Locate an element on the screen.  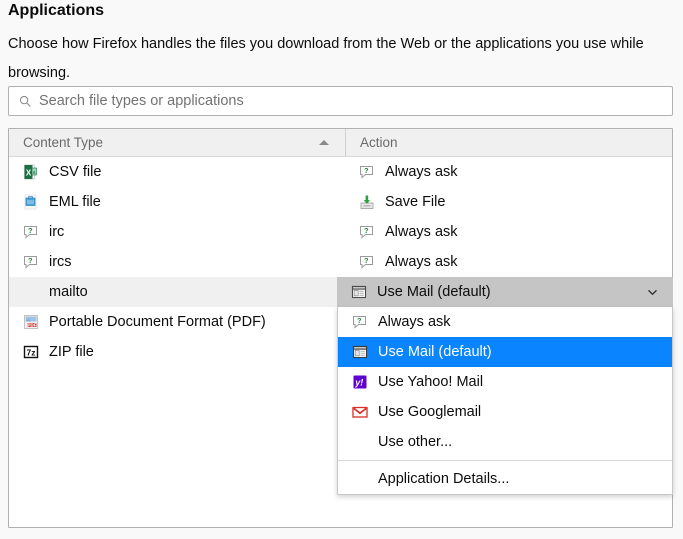
menu-item-use-googlemail: Use Googlemail is located at coordinates (505, 412).